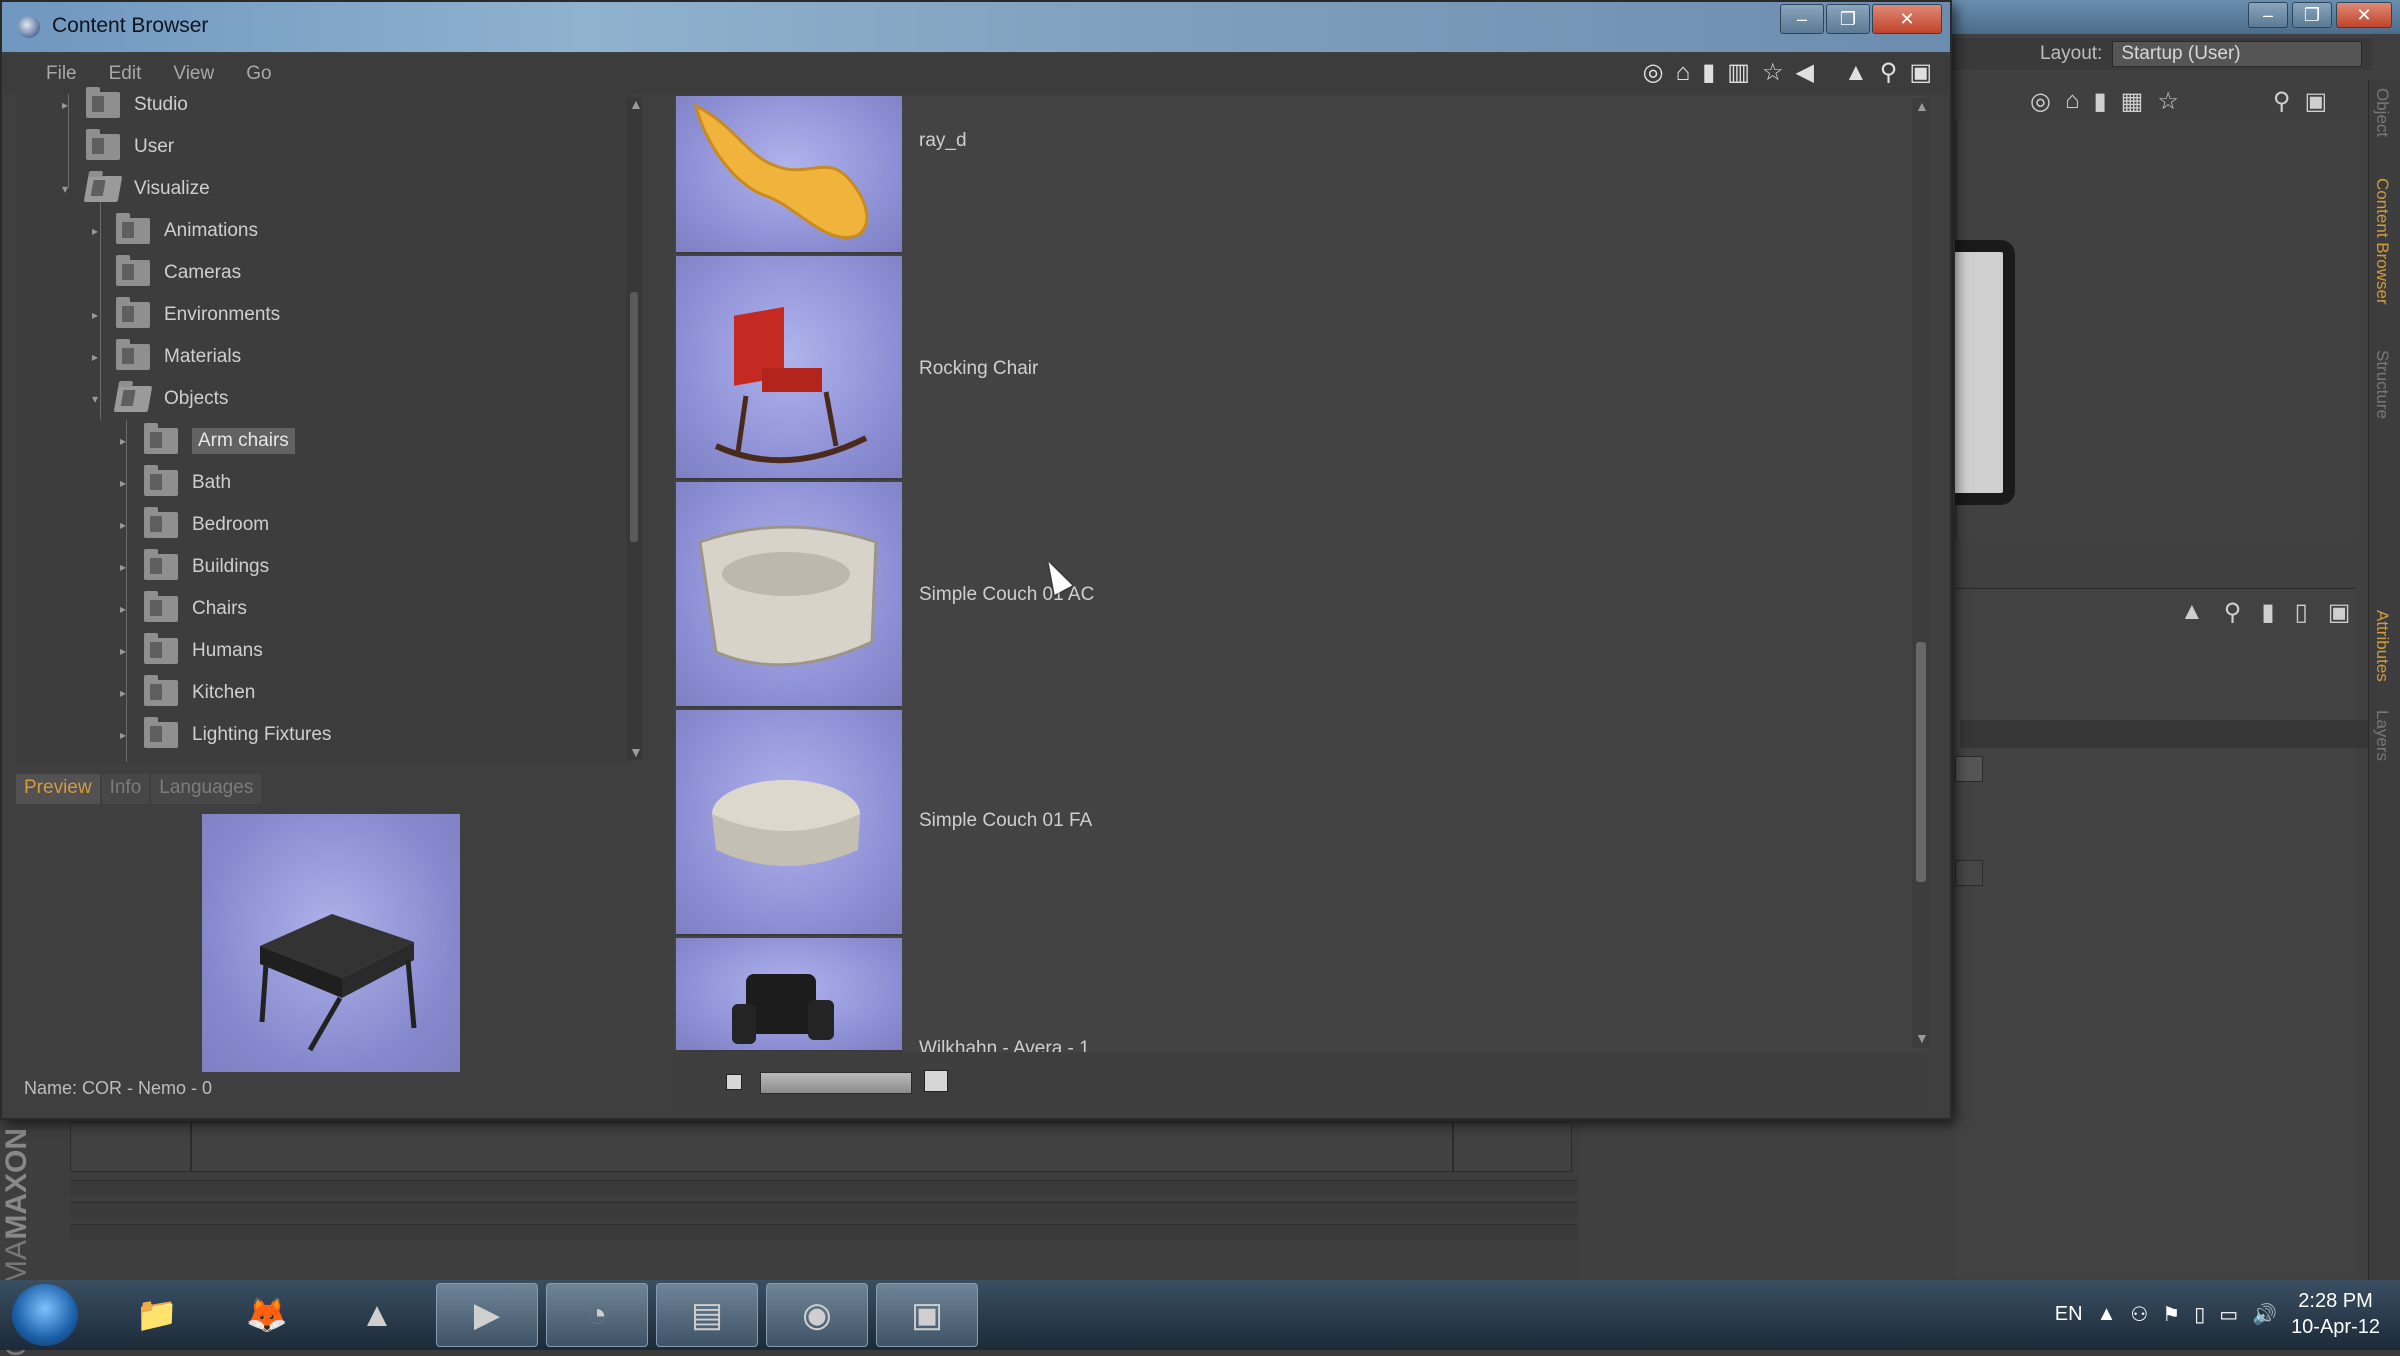 Image resolution: width=2400 pixels, height=1356 pixels. What do you see at coordinates (2072, 101) in the screenshot?
I see `home-icon: ⌂` at bounding box center [2072, 101].